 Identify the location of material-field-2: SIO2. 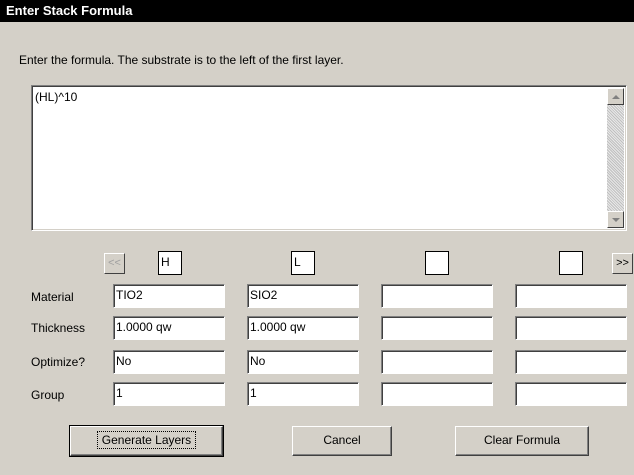
(303, 296).